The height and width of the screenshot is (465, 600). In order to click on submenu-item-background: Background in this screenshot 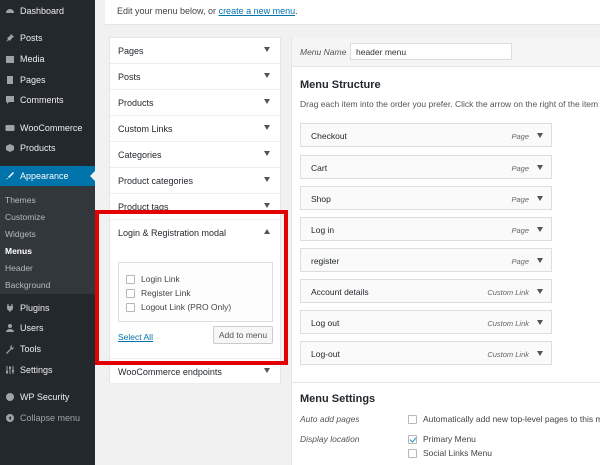, I will do `click(27, 285)`.